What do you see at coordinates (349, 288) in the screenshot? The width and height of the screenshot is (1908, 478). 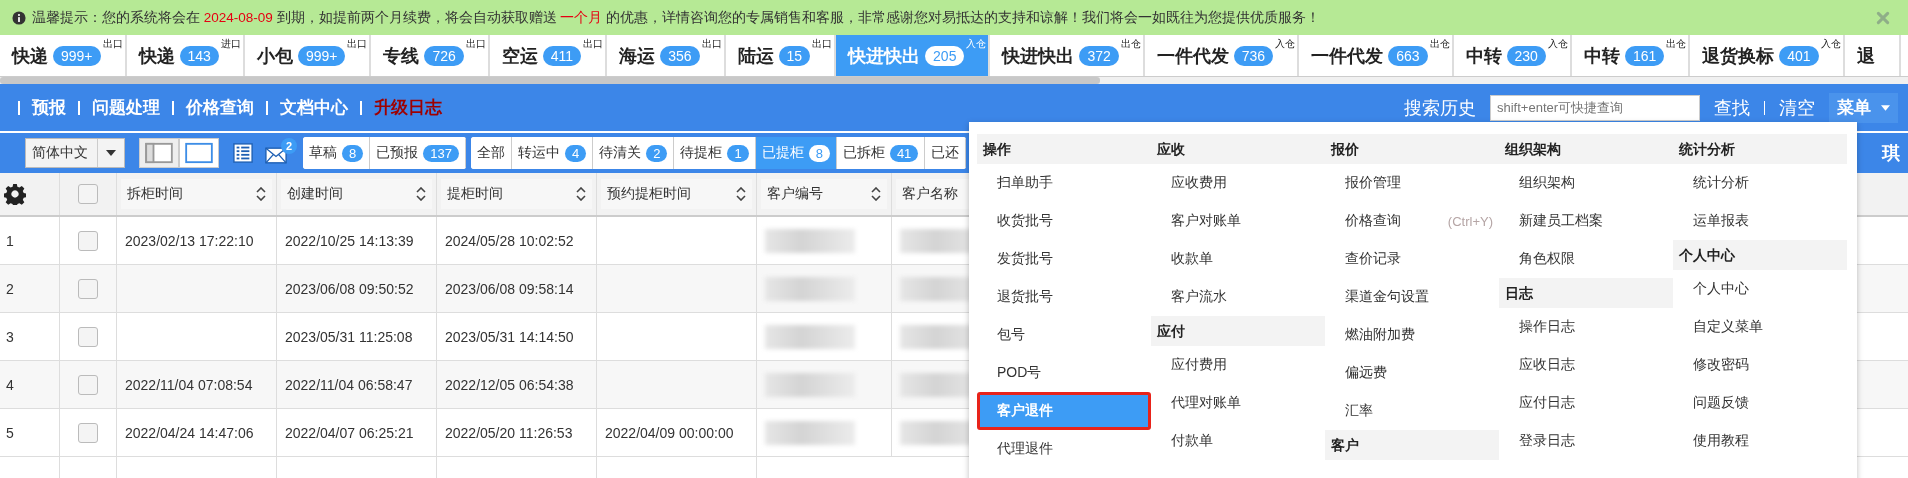 I see `table-cell: 2023/06/08 09:50:52` at bounding box center [349, 288].